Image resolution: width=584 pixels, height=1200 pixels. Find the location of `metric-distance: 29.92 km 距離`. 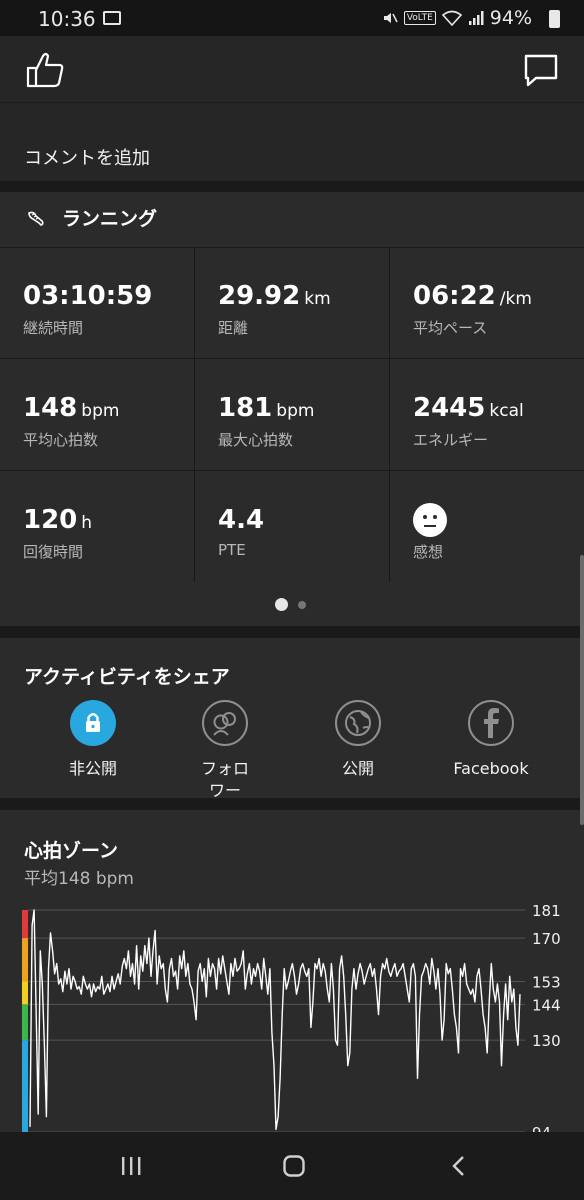

metric-distance: 29.92 km 距離 is located at coordinates (292, 303).